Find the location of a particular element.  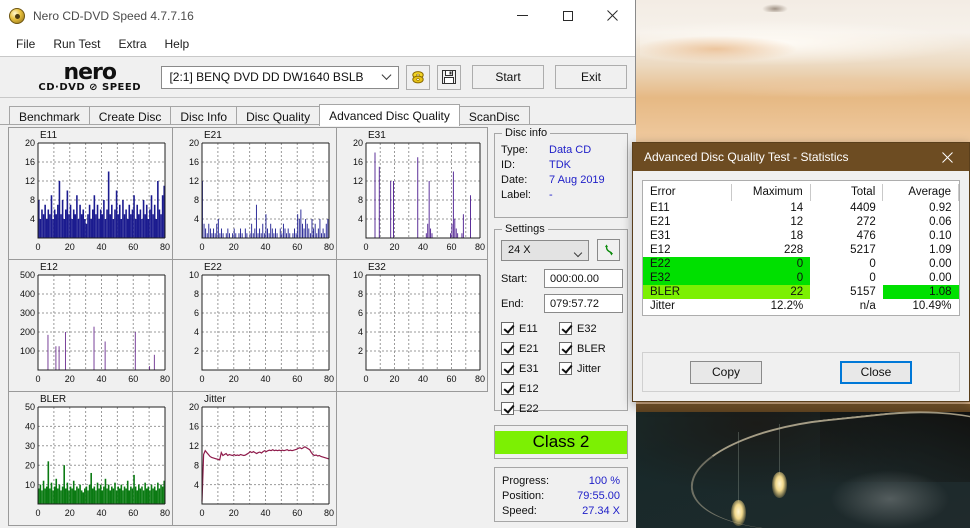

disc-info-row: Type: Data CD is located at coordinates (564, 150).